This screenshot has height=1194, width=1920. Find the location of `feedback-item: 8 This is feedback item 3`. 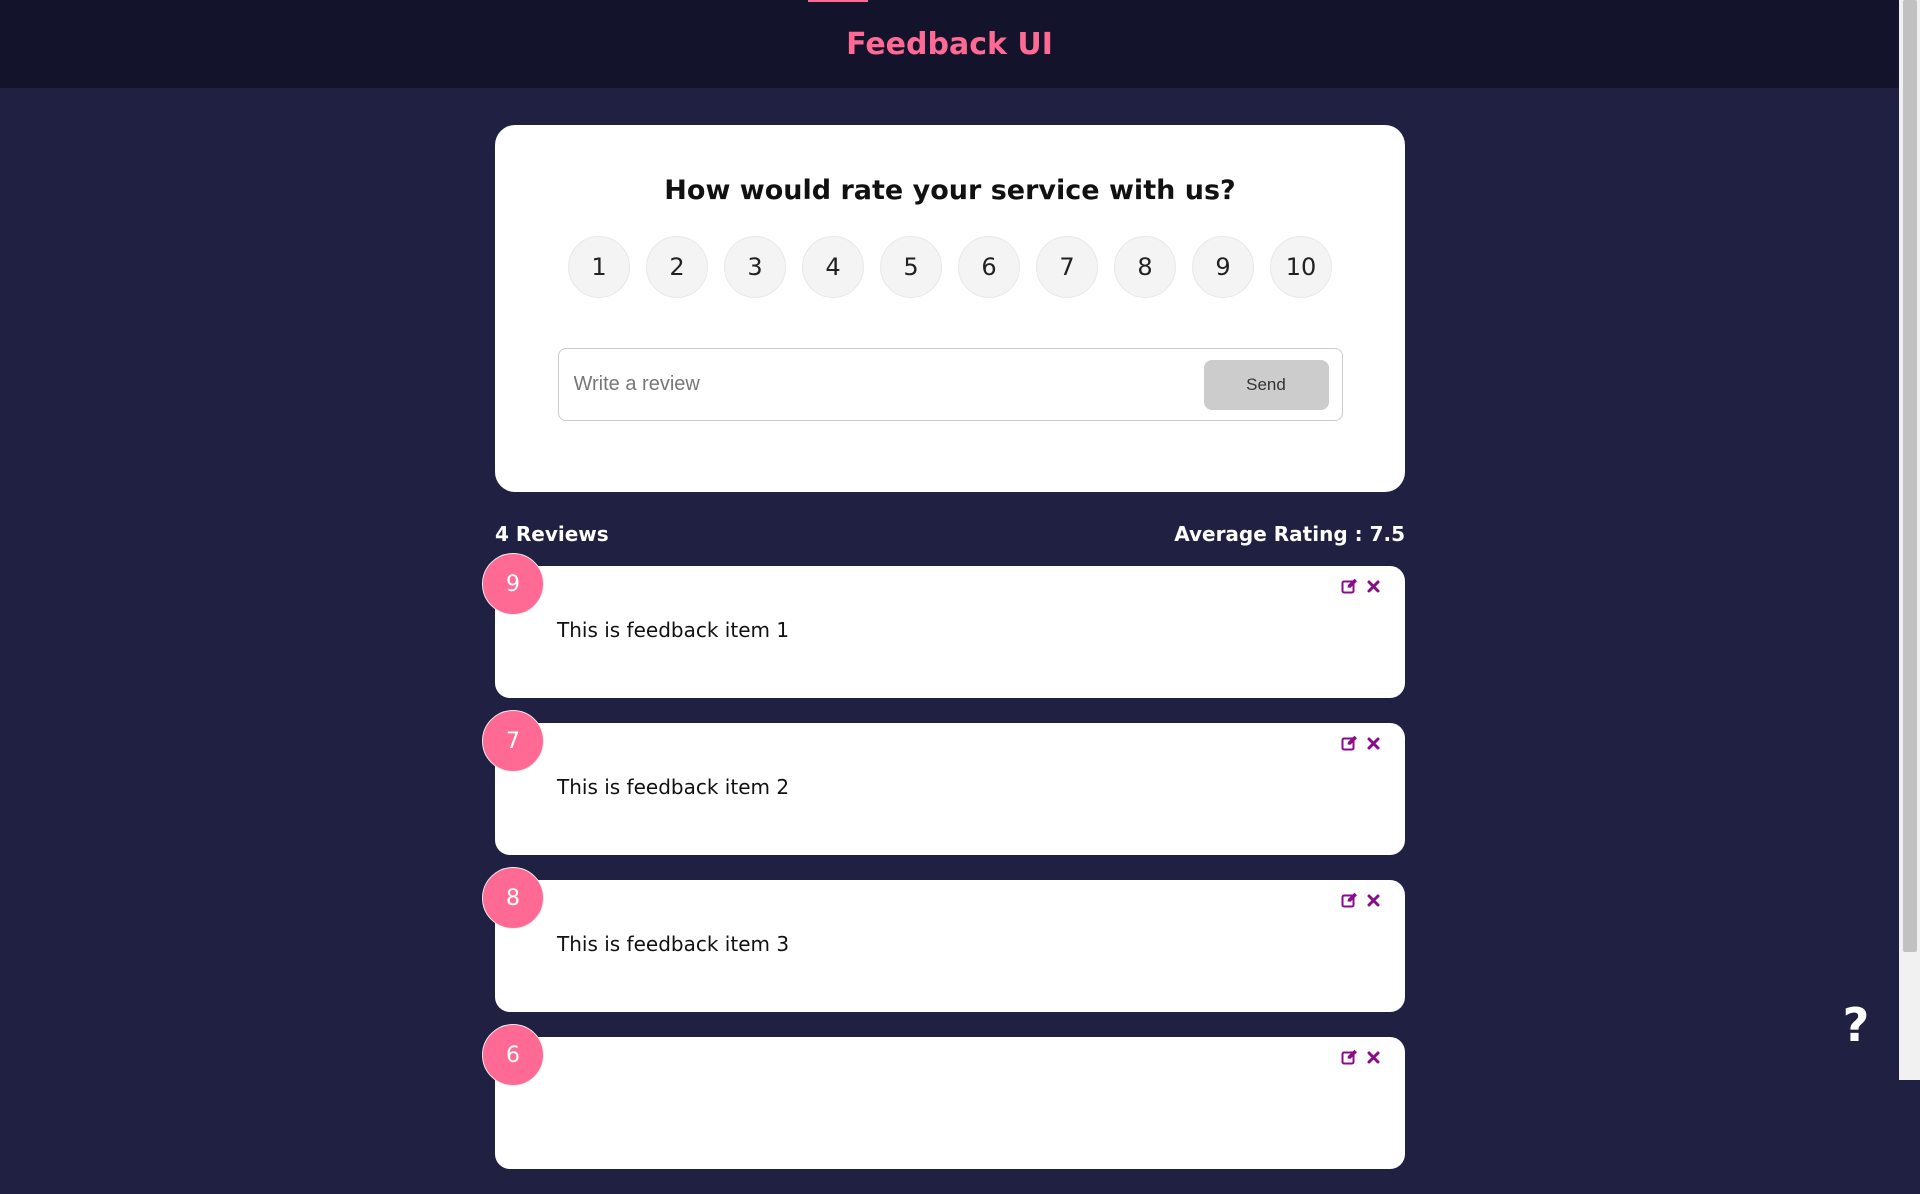

feedback-item: 8 This is feedback item 3 is located at coordinates (943, 939).